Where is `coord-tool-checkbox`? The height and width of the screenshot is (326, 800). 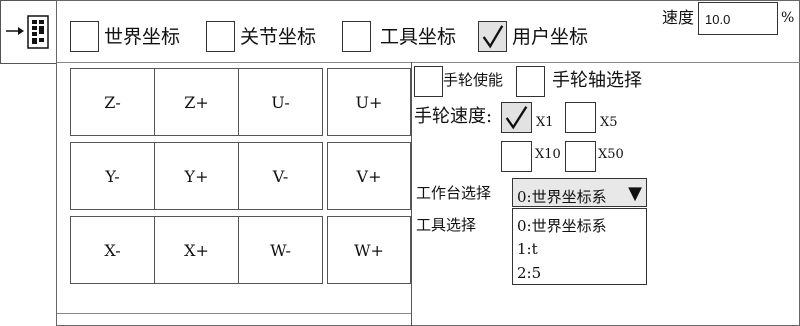 coord-tool-checkbox is located at coordinates (356, 36).